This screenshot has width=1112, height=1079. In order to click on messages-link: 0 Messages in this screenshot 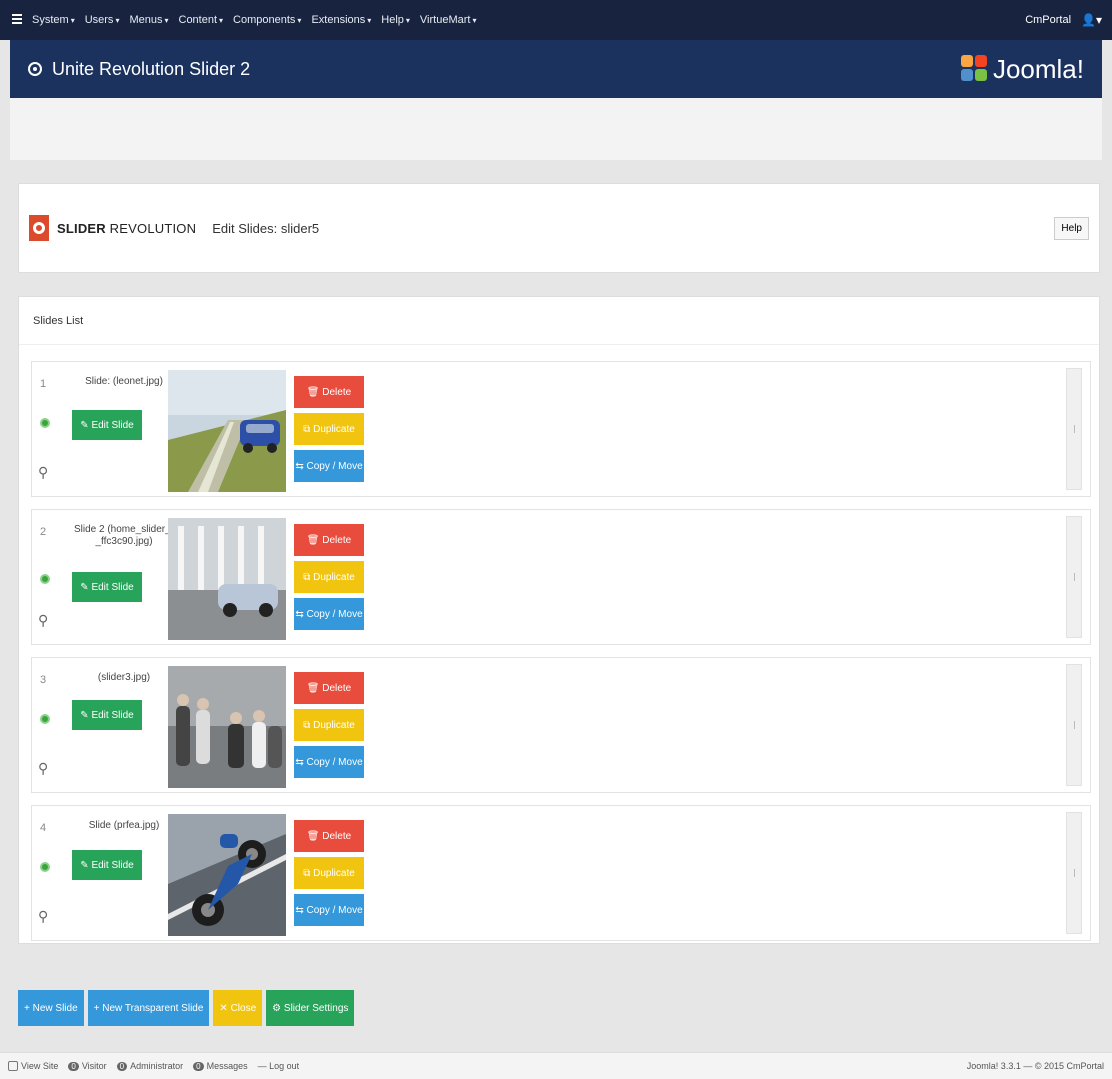, I will do `click(220, 1066)`.